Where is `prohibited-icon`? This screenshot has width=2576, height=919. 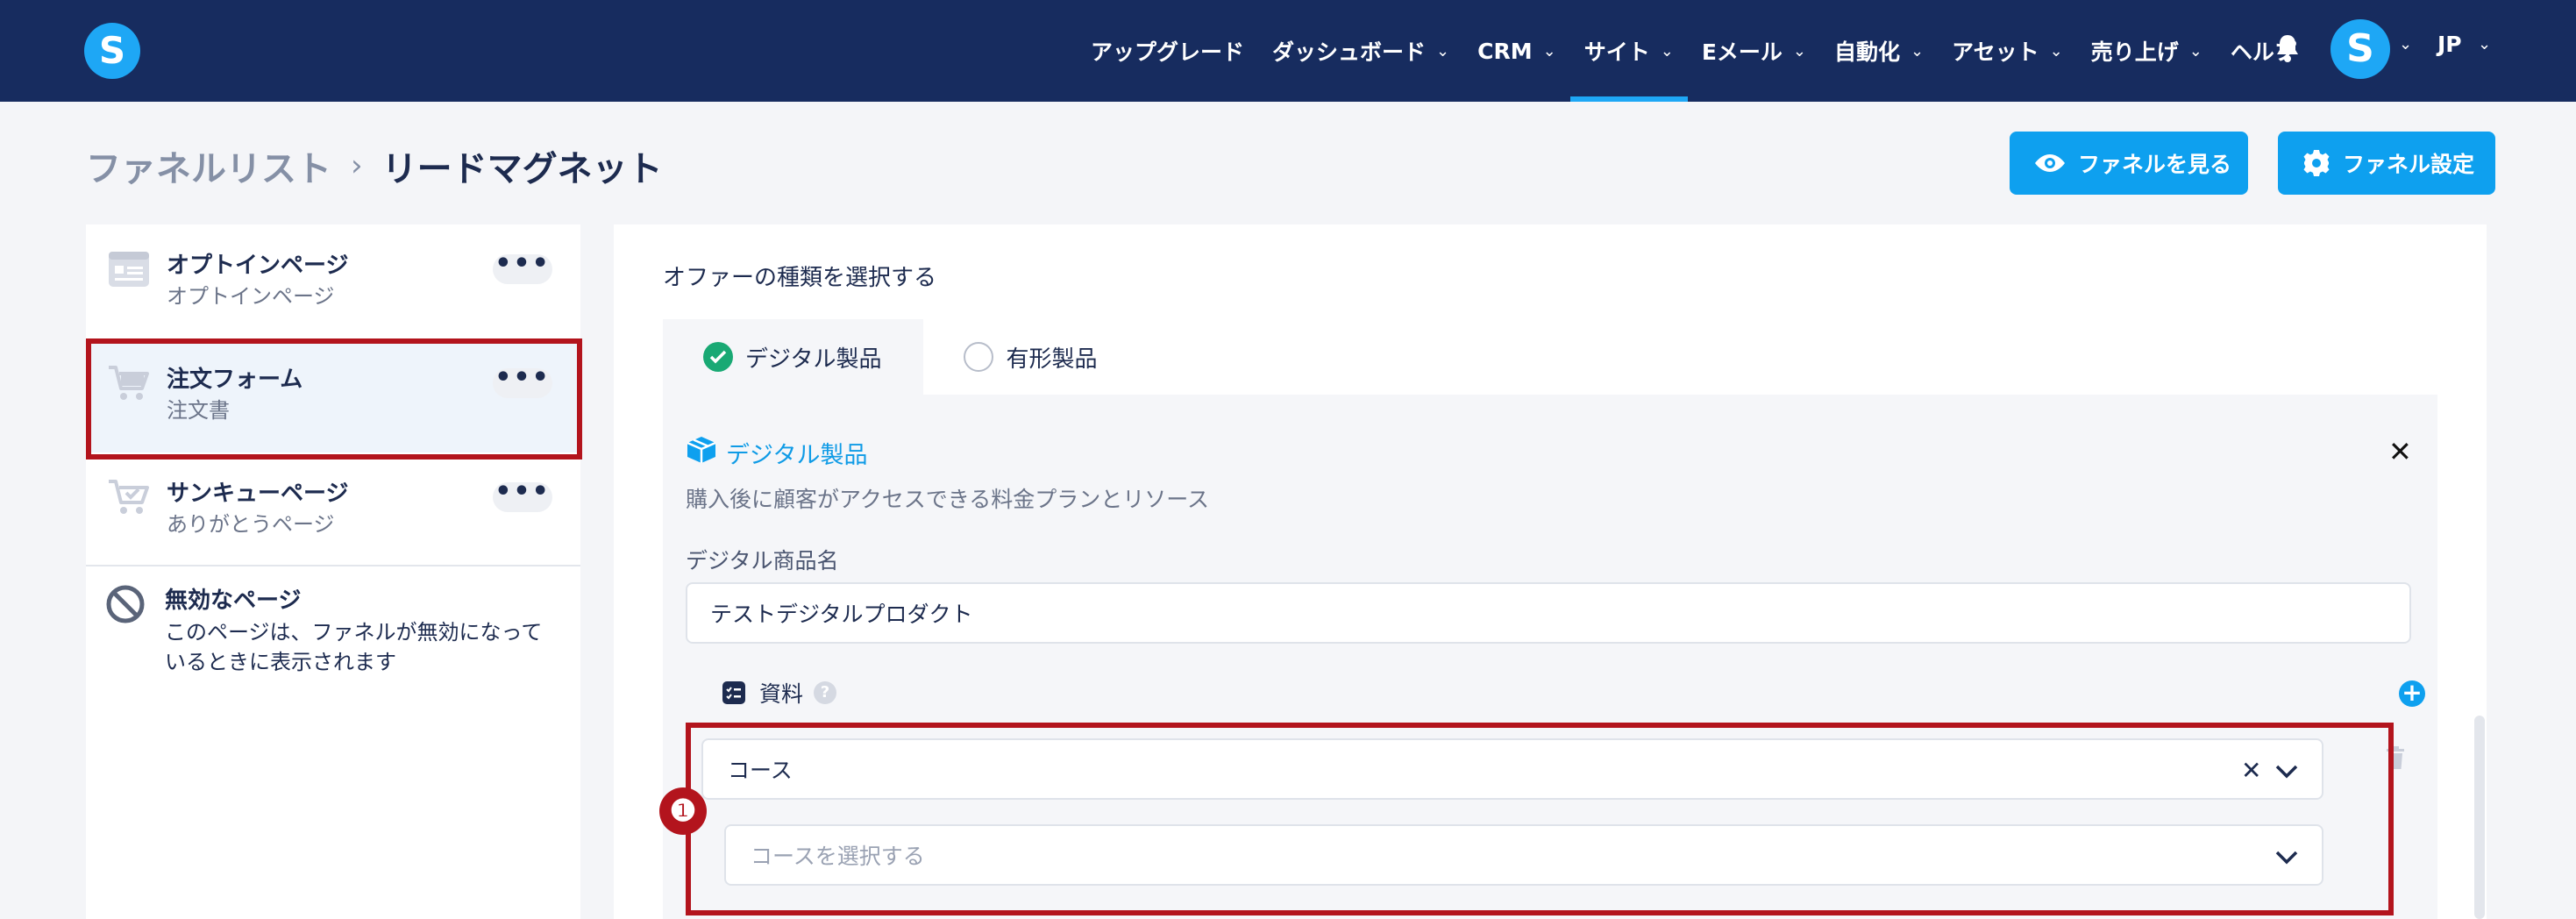
prohibited-icon is located at coordinates (125, 606).